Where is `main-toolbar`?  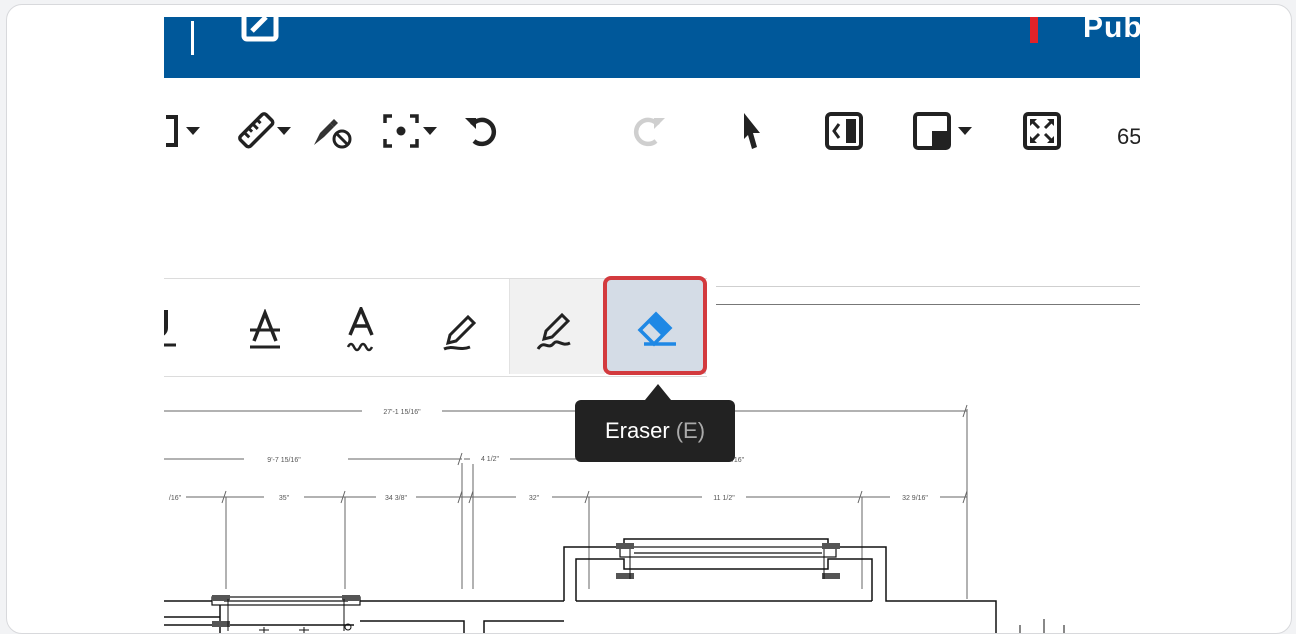
main-toolbar is located at coordinates (652, 134).